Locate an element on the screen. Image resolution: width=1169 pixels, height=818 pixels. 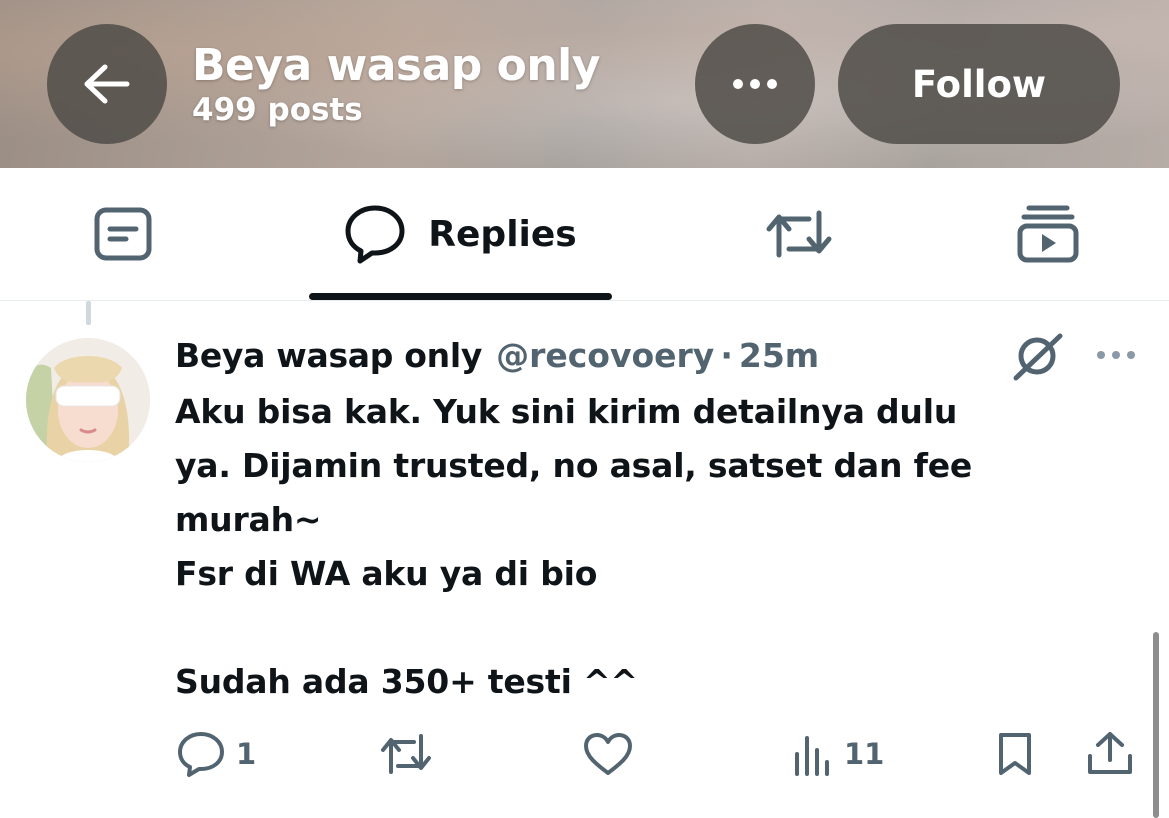
share-icon is located at coordinates (1110, 754).